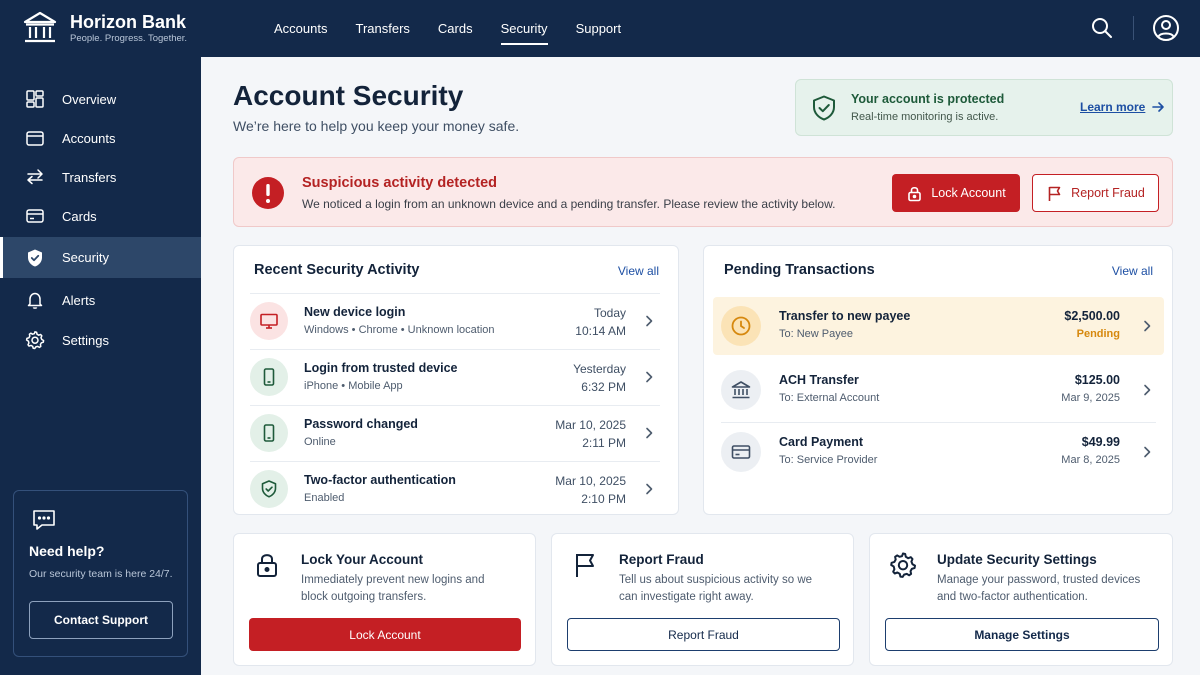 The image size is (1200, 675). What do you see at coordinates (816, 334) in the screenshot?
I see `transaction-payee: To: New Payee` at bounding box center [816, 334].